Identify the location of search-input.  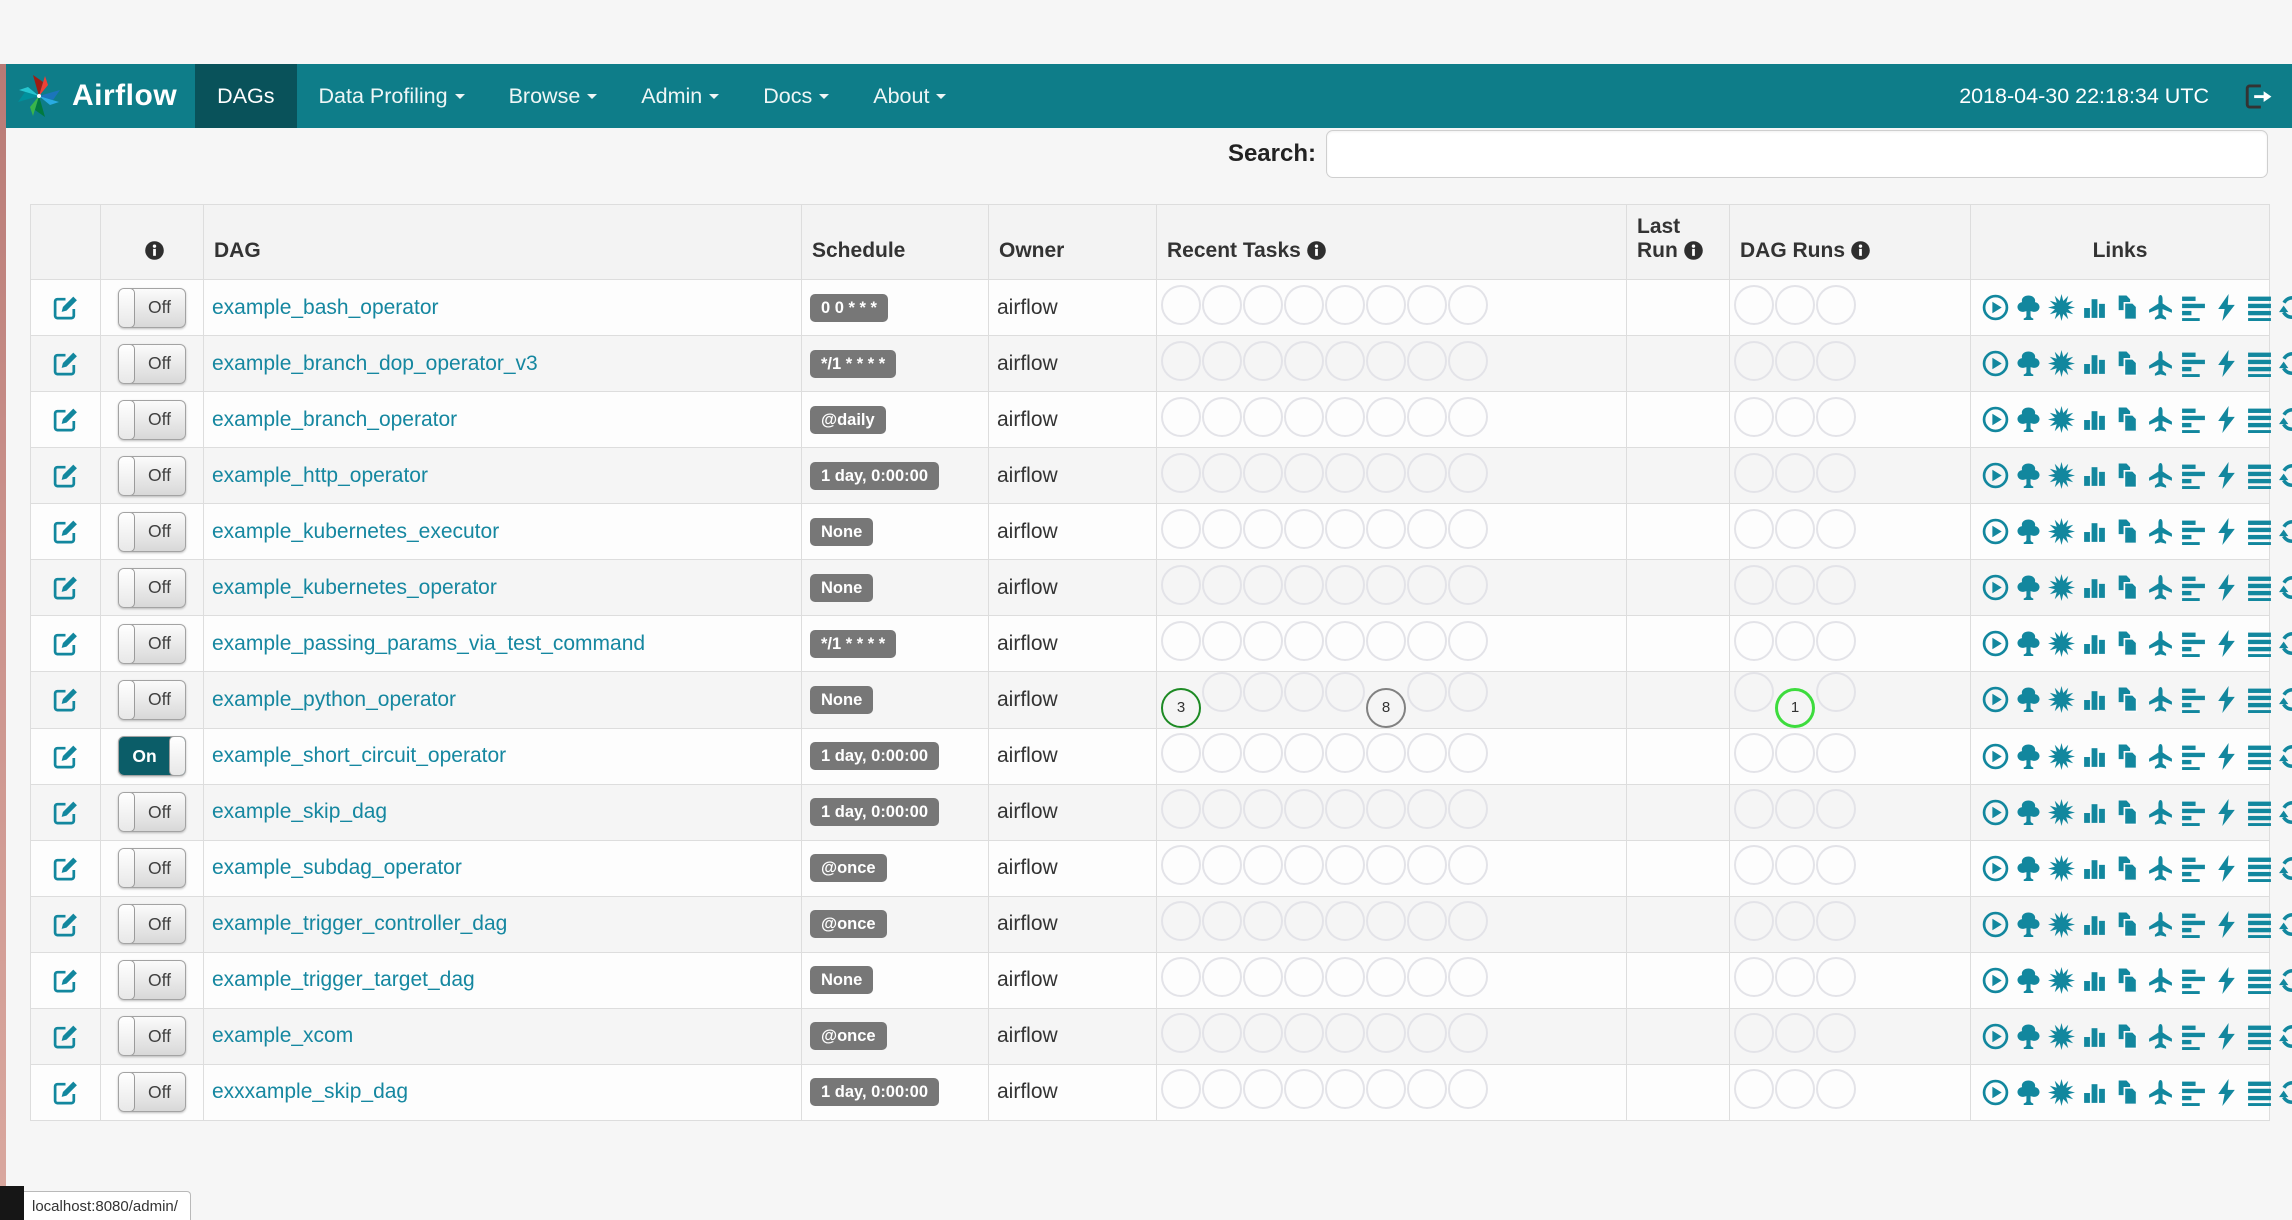
(1797, 154).